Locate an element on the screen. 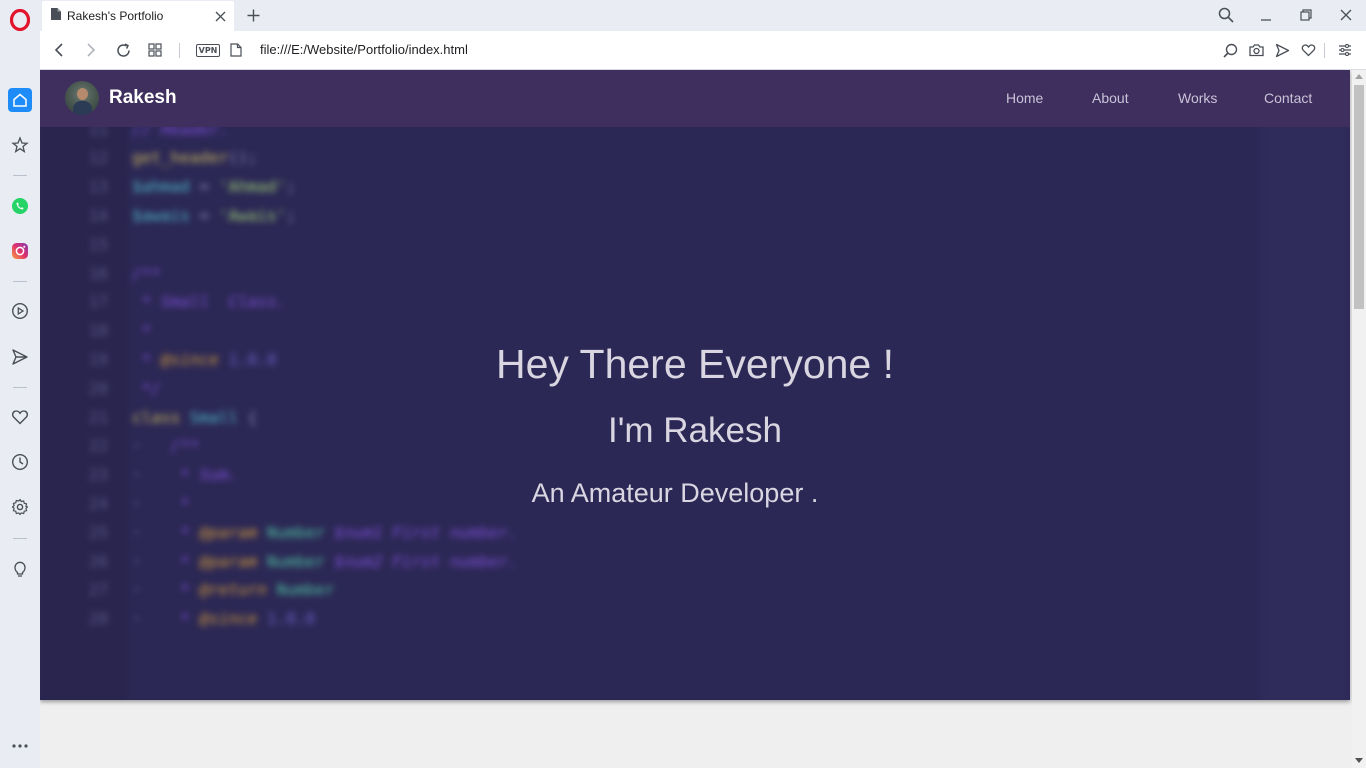 The height and width of the screenshot is (768, 1366). snapshot-icon is located at coordinates (1256, 50).